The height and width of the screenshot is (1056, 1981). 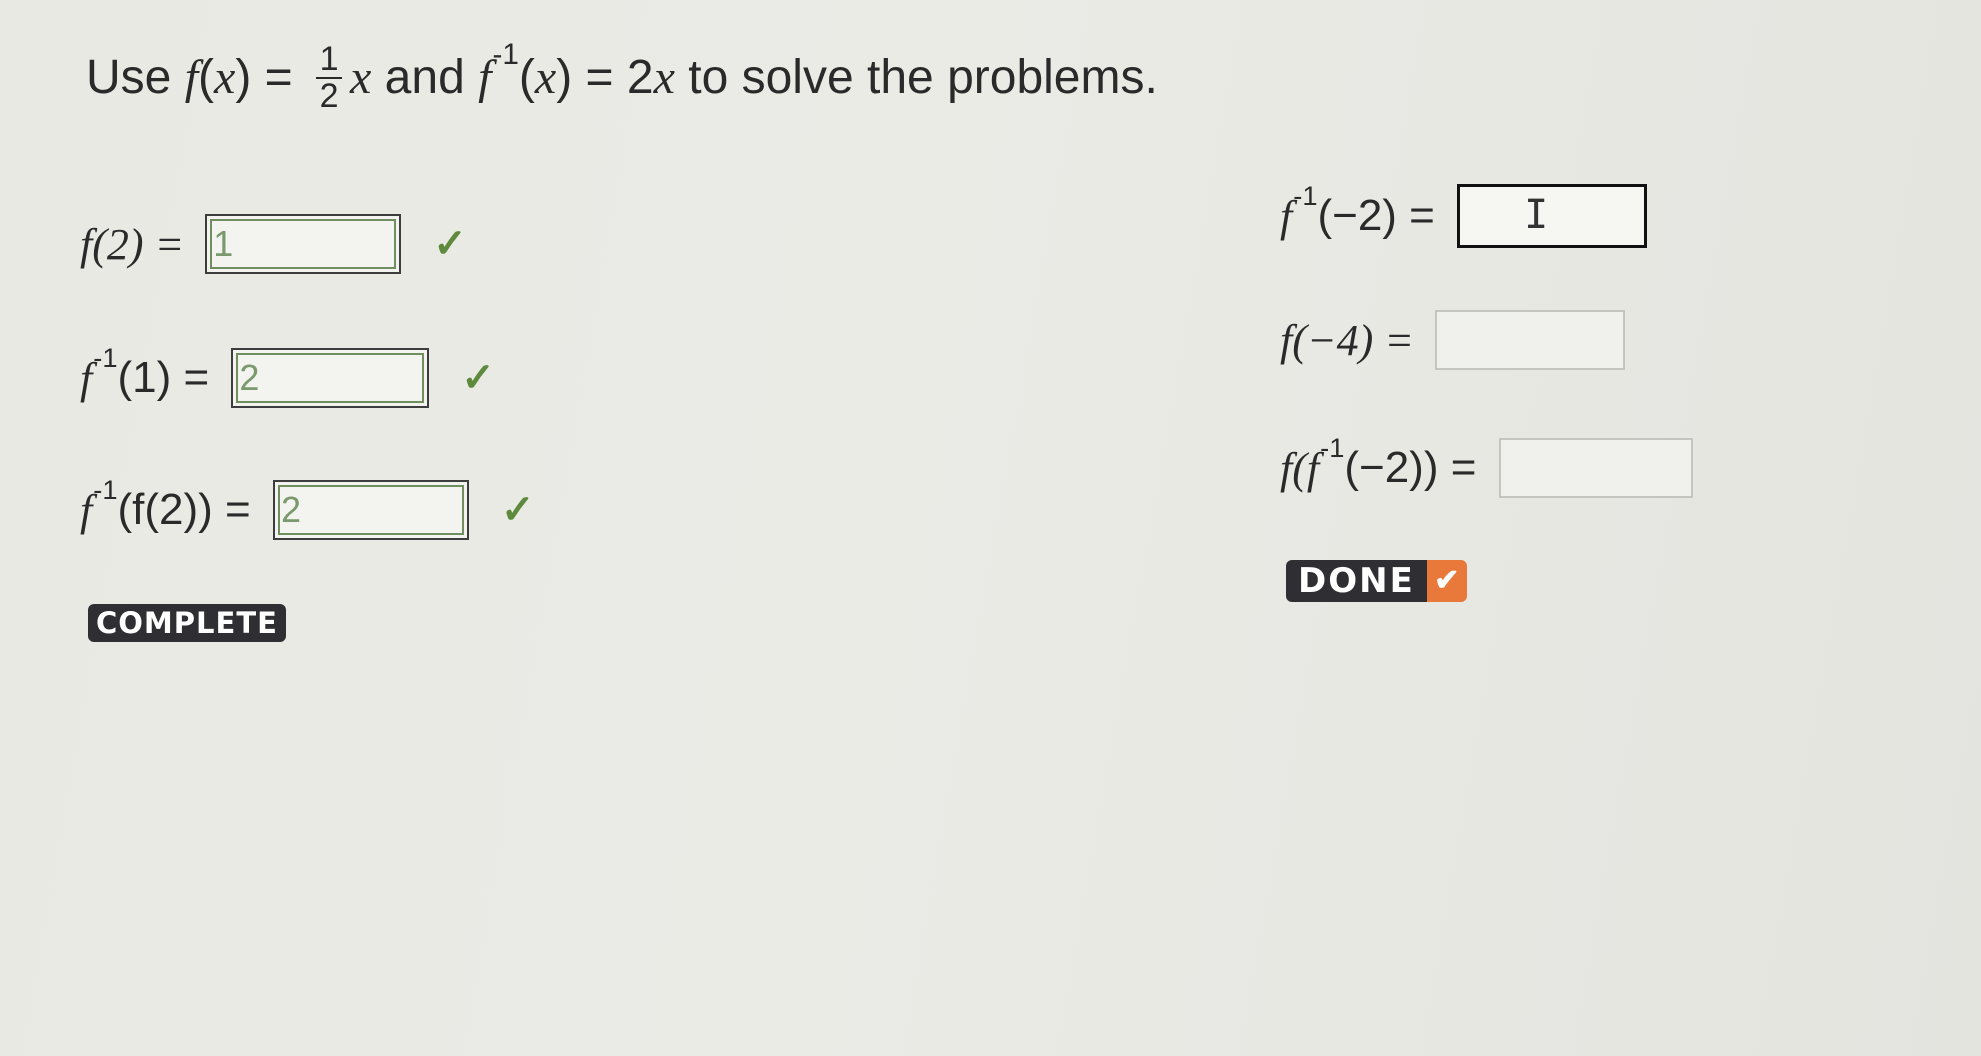 I want to click on equals: =, so click(x=279, y=78).